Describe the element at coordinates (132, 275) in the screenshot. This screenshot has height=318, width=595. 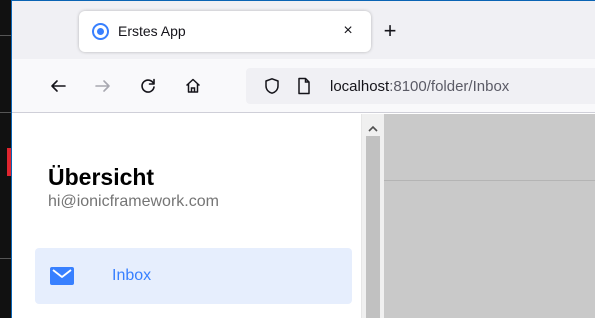
I see `menu-item-label: Inbox` at that location.